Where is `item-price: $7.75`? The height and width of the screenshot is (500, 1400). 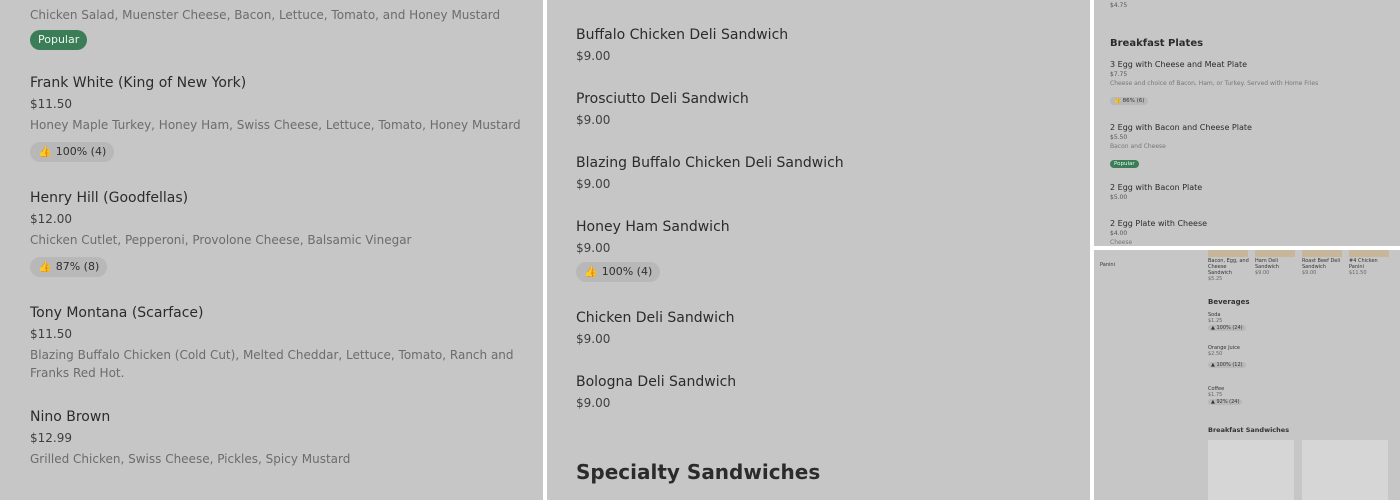 item-price: $7.75 is located at coordinates (1119, 74).